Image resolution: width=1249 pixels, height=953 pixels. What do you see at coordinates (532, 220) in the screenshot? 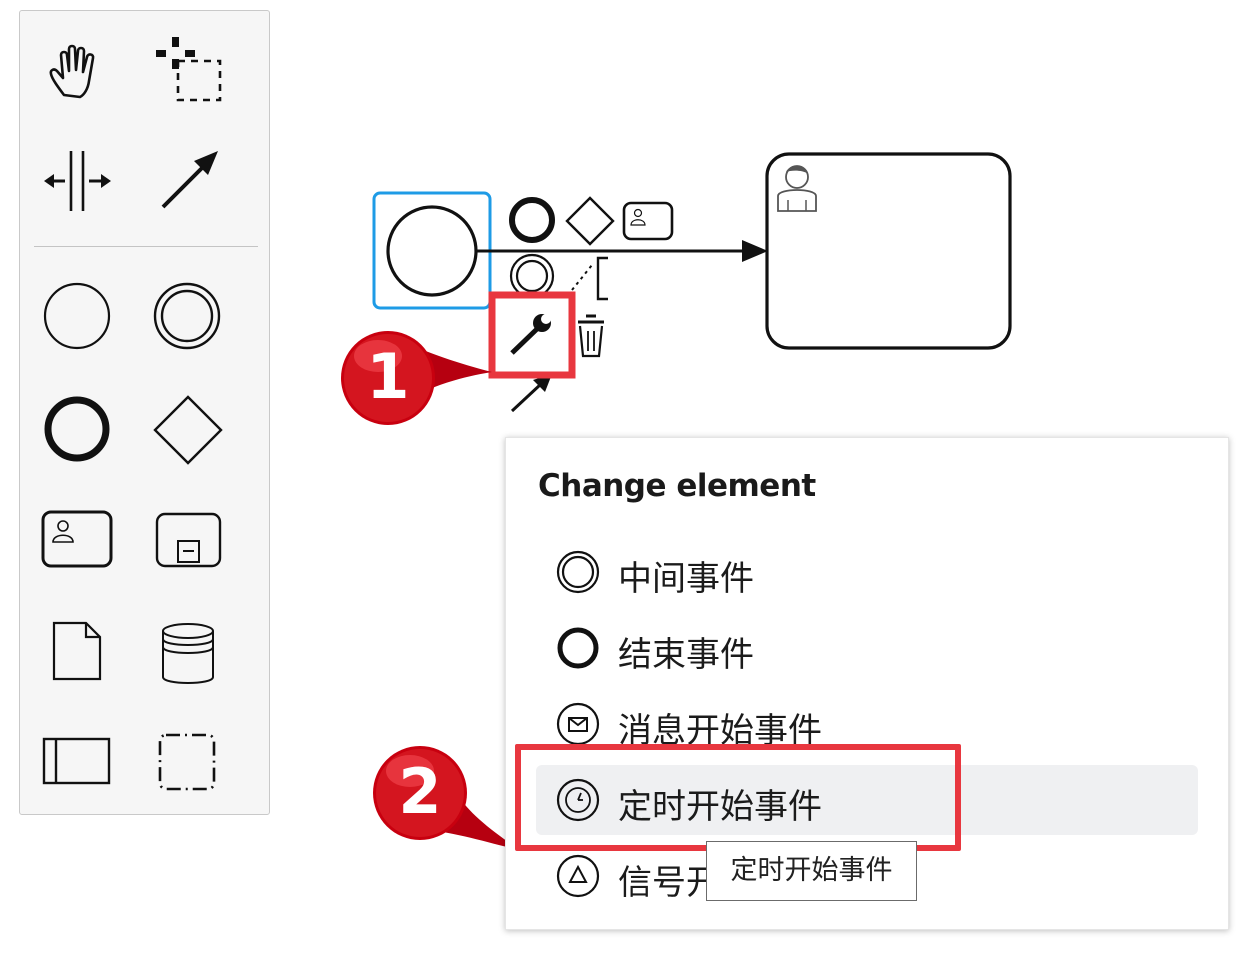
I see `pad-end-event-icon` at bounding box center [532, 220].